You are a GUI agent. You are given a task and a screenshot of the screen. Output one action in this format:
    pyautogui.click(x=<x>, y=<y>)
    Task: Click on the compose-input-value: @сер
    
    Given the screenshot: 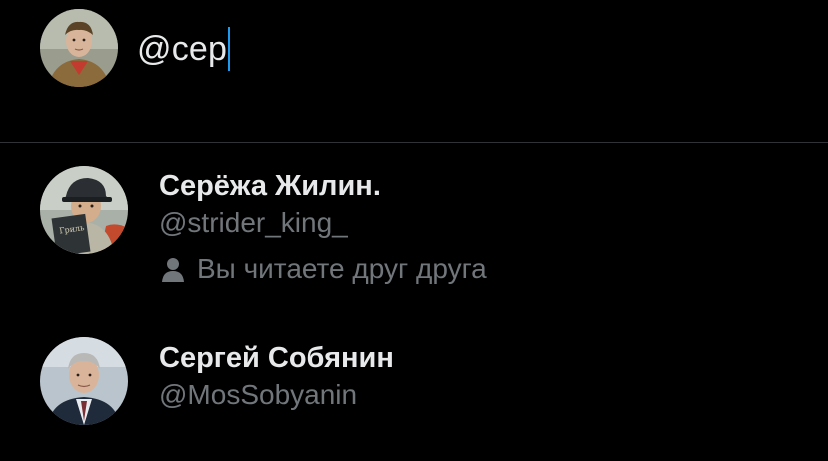 What is the action you would take?
    pyautogui.click(x=182, y=48)
    